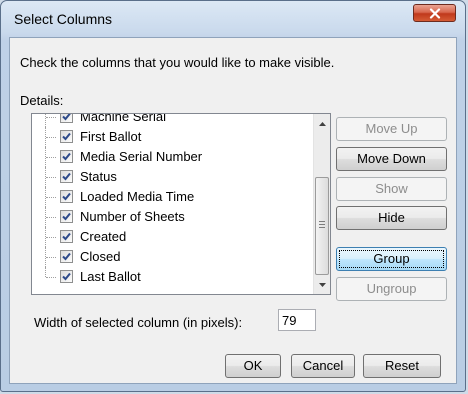 This screenshot has width=468, height=394. What do you see at coordinates (103, 236) in the screenshot?
I see `tree-item-label: Created` at bounding box center [103, 236].